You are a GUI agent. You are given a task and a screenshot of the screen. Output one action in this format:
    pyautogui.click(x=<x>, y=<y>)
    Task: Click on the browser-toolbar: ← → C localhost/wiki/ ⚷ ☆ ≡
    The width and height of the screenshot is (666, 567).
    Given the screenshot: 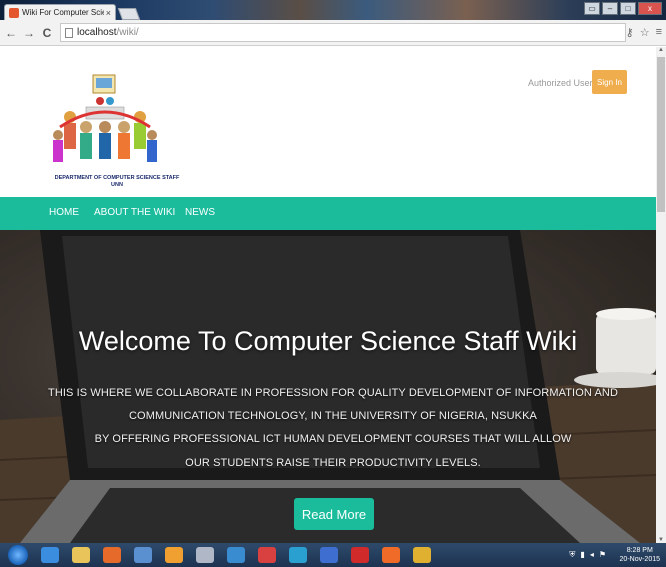 What is the action you would take?
    pyautogui.click(x=333, y=33)
    